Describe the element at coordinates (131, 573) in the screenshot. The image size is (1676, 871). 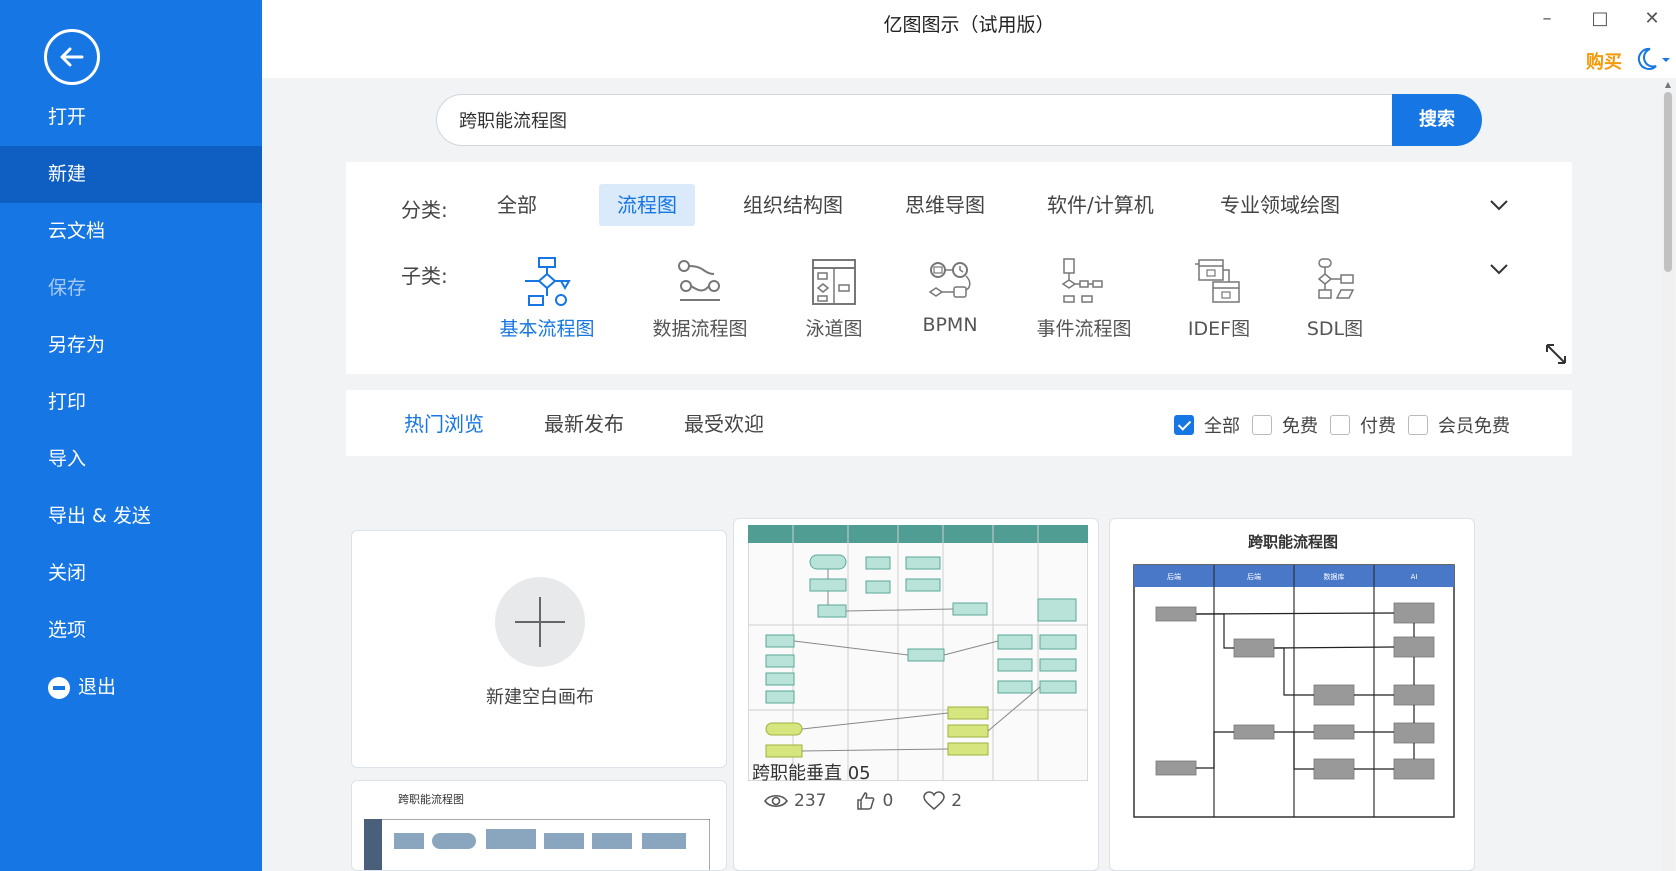
I see `sidebar-item-close: 关闭` at that location.